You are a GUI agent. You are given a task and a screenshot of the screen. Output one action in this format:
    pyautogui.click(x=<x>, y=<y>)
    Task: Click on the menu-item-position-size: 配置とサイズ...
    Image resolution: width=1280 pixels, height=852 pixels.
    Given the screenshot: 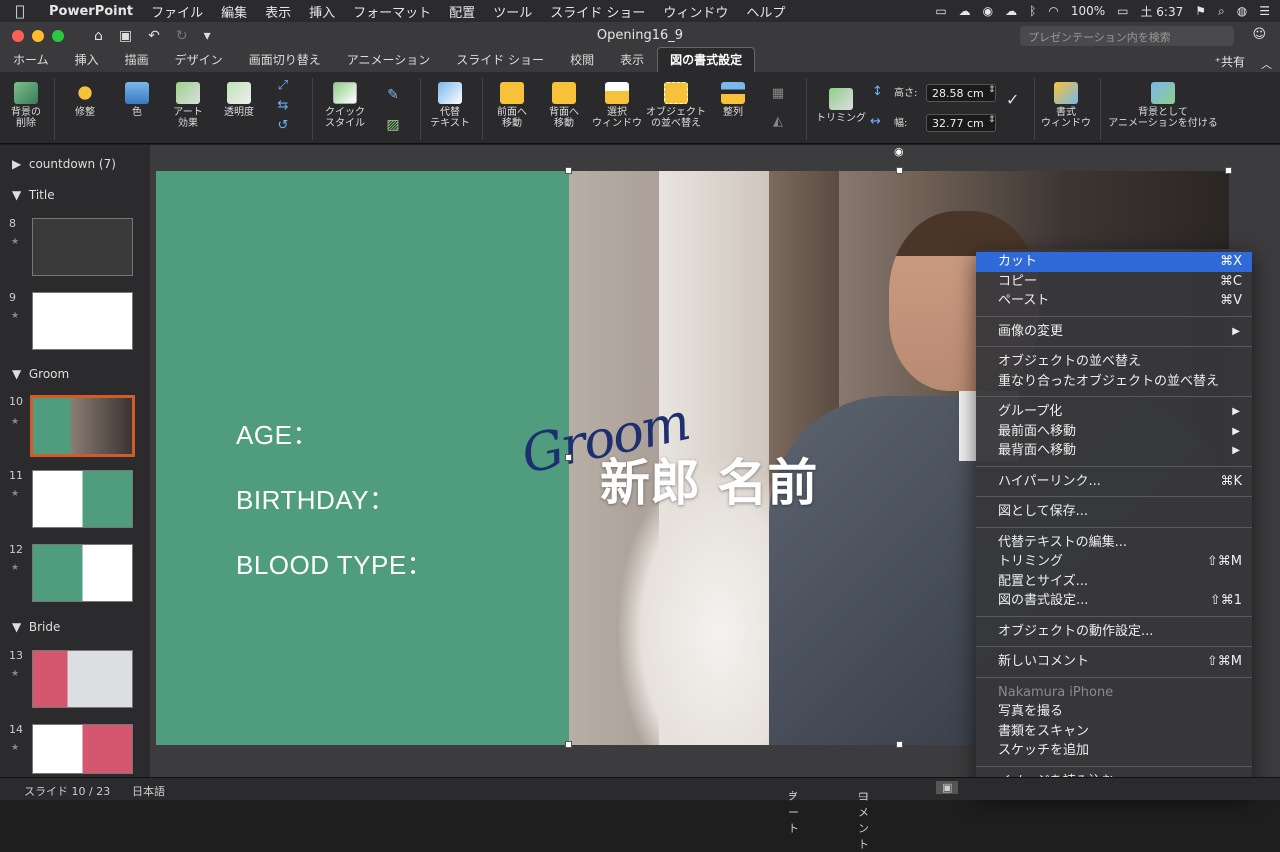 What is the action you would take?
    pyautogui.click(x=1114, y=582)
    